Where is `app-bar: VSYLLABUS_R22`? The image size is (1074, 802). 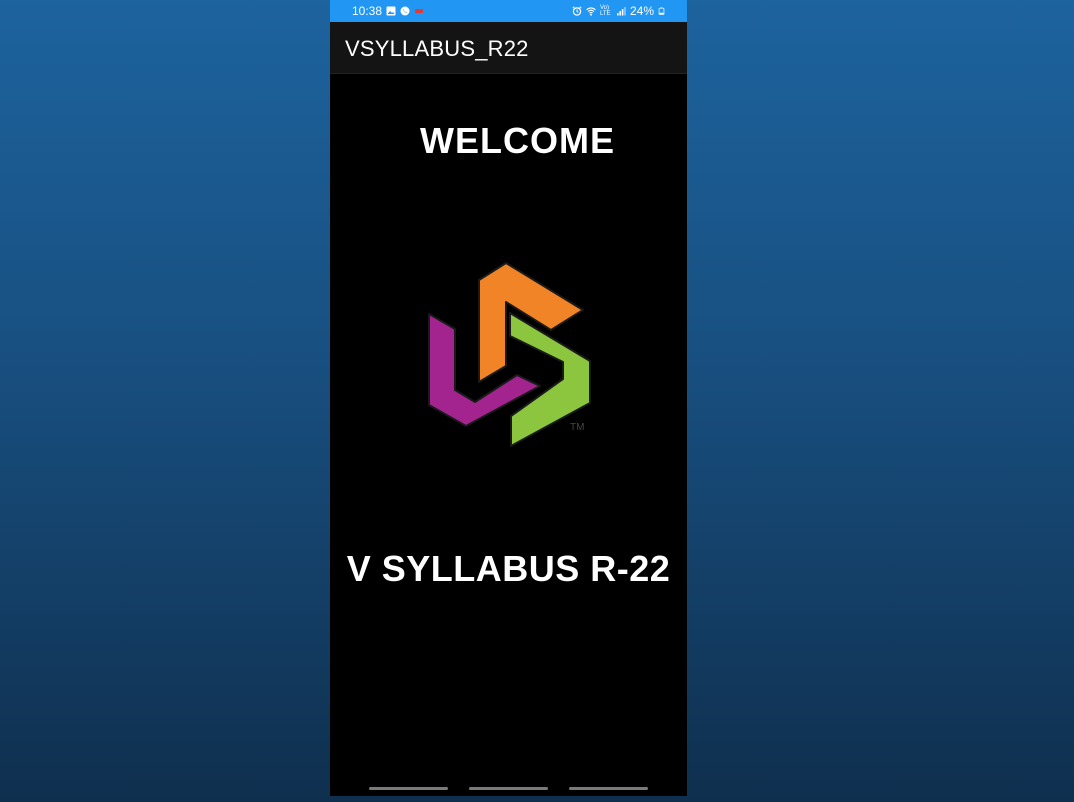 app-bar: VSYLLABUS_R22 is located at coordinates (508, 48).